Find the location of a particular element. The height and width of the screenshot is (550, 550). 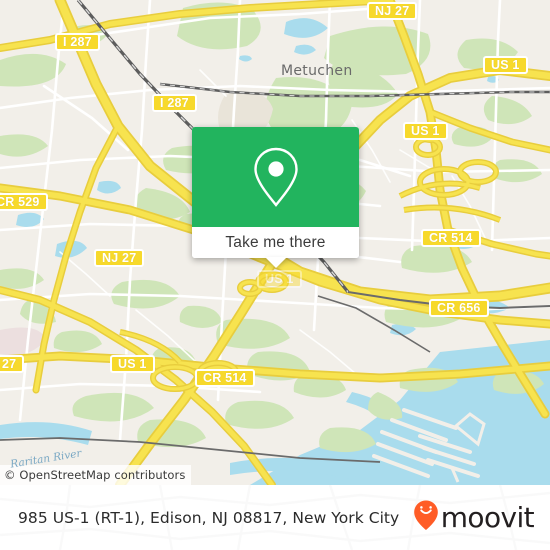

take-me-there-button: Take me there is located at coordinates (275, 242).